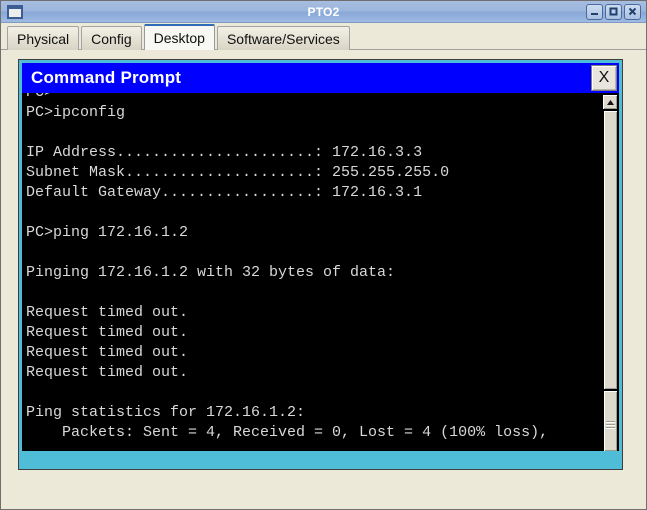  Describe the element at coordinates (107, 232) in the screenshot. I see `terminal-line: PC>ping 172.16.1.2` at that location.